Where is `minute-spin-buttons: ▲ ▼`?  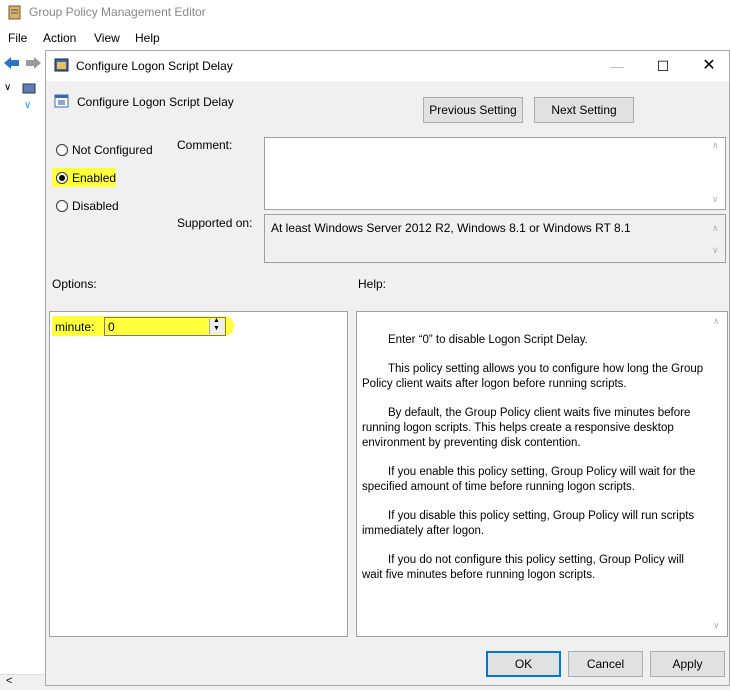
minute-spin-buttons: ▲ ▼ is located at coordinates (216, 325).